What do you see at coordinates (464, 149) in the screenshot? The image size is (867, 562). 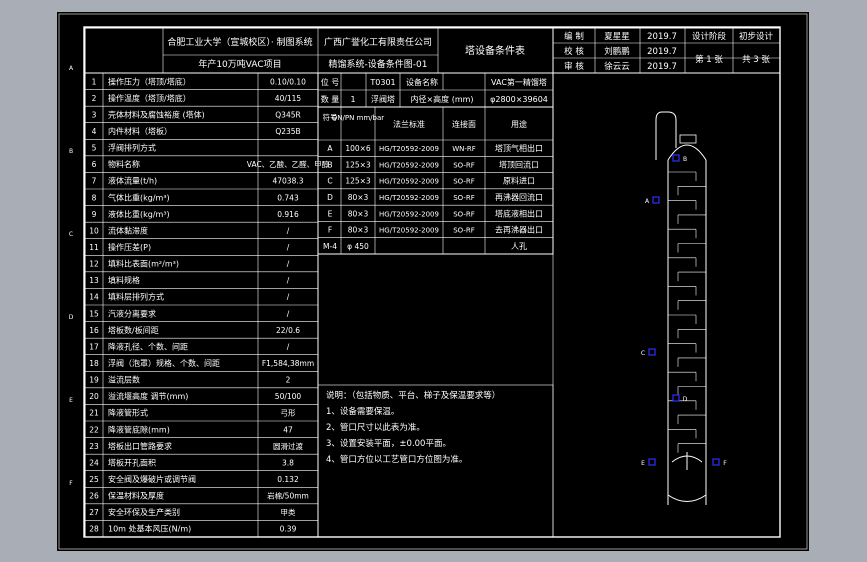 I see `nozzle-face: WN-RF` at bounding box center [464, 149].